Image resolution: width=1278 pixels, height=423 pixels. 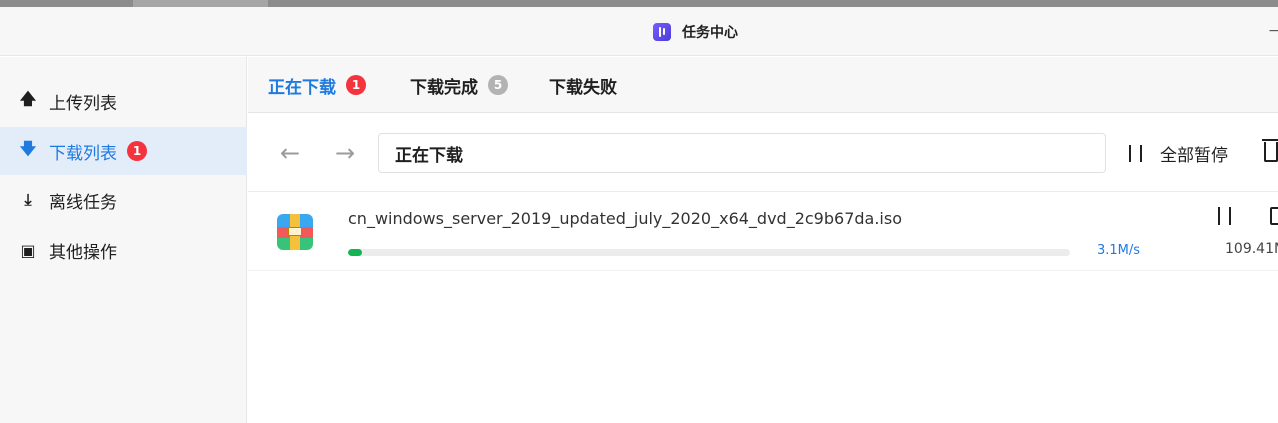 What do you see at coordinates (83, 202) in the screenshot?
I see `sidebar-item-label: 离线任务` at bounding box center [83, 202].